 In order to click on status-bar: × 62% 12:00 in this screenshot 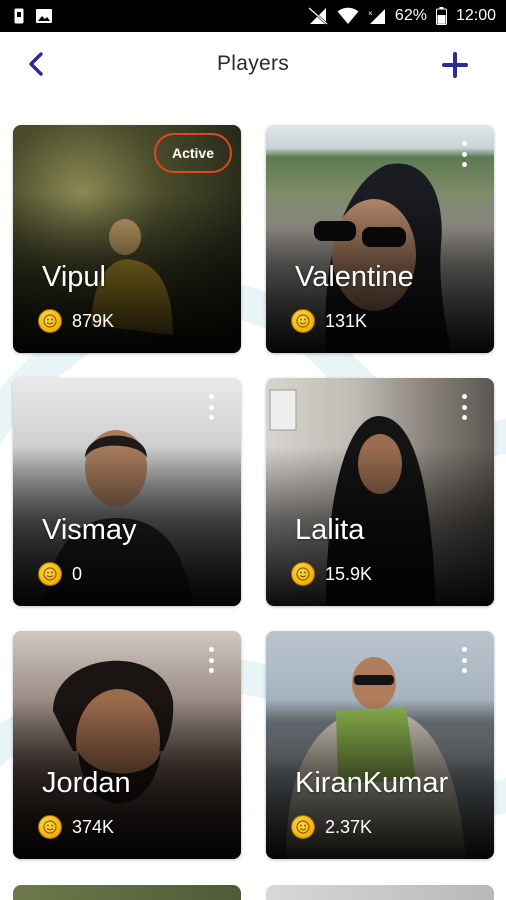, I will do `click(253, 16)`.